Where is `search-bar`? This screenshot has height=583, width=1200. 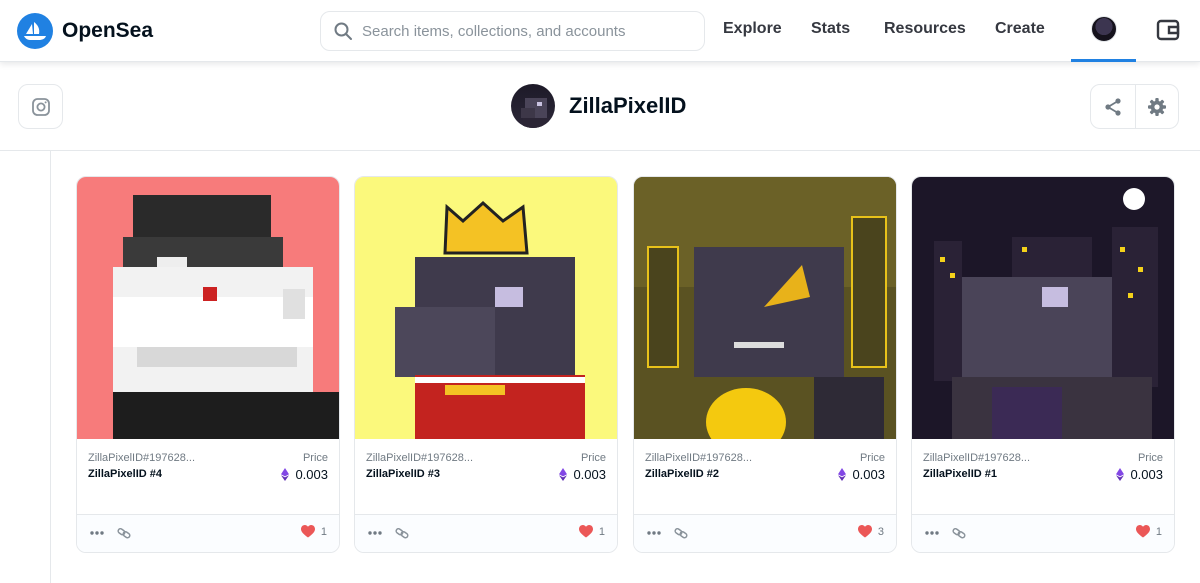
search-bar is located at coordinates (512, 31).